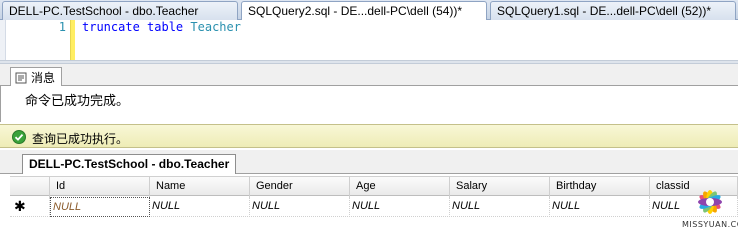  What do you see at coordinates (62, 27) in the screenshot?
I see `line-number: 1` at bounding box center [62, 27].